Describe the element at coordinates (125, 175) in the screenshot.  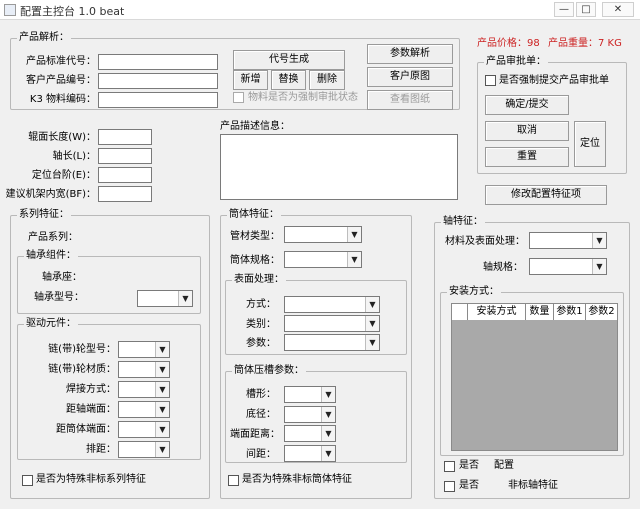
I see `locating-step-input` at that location.